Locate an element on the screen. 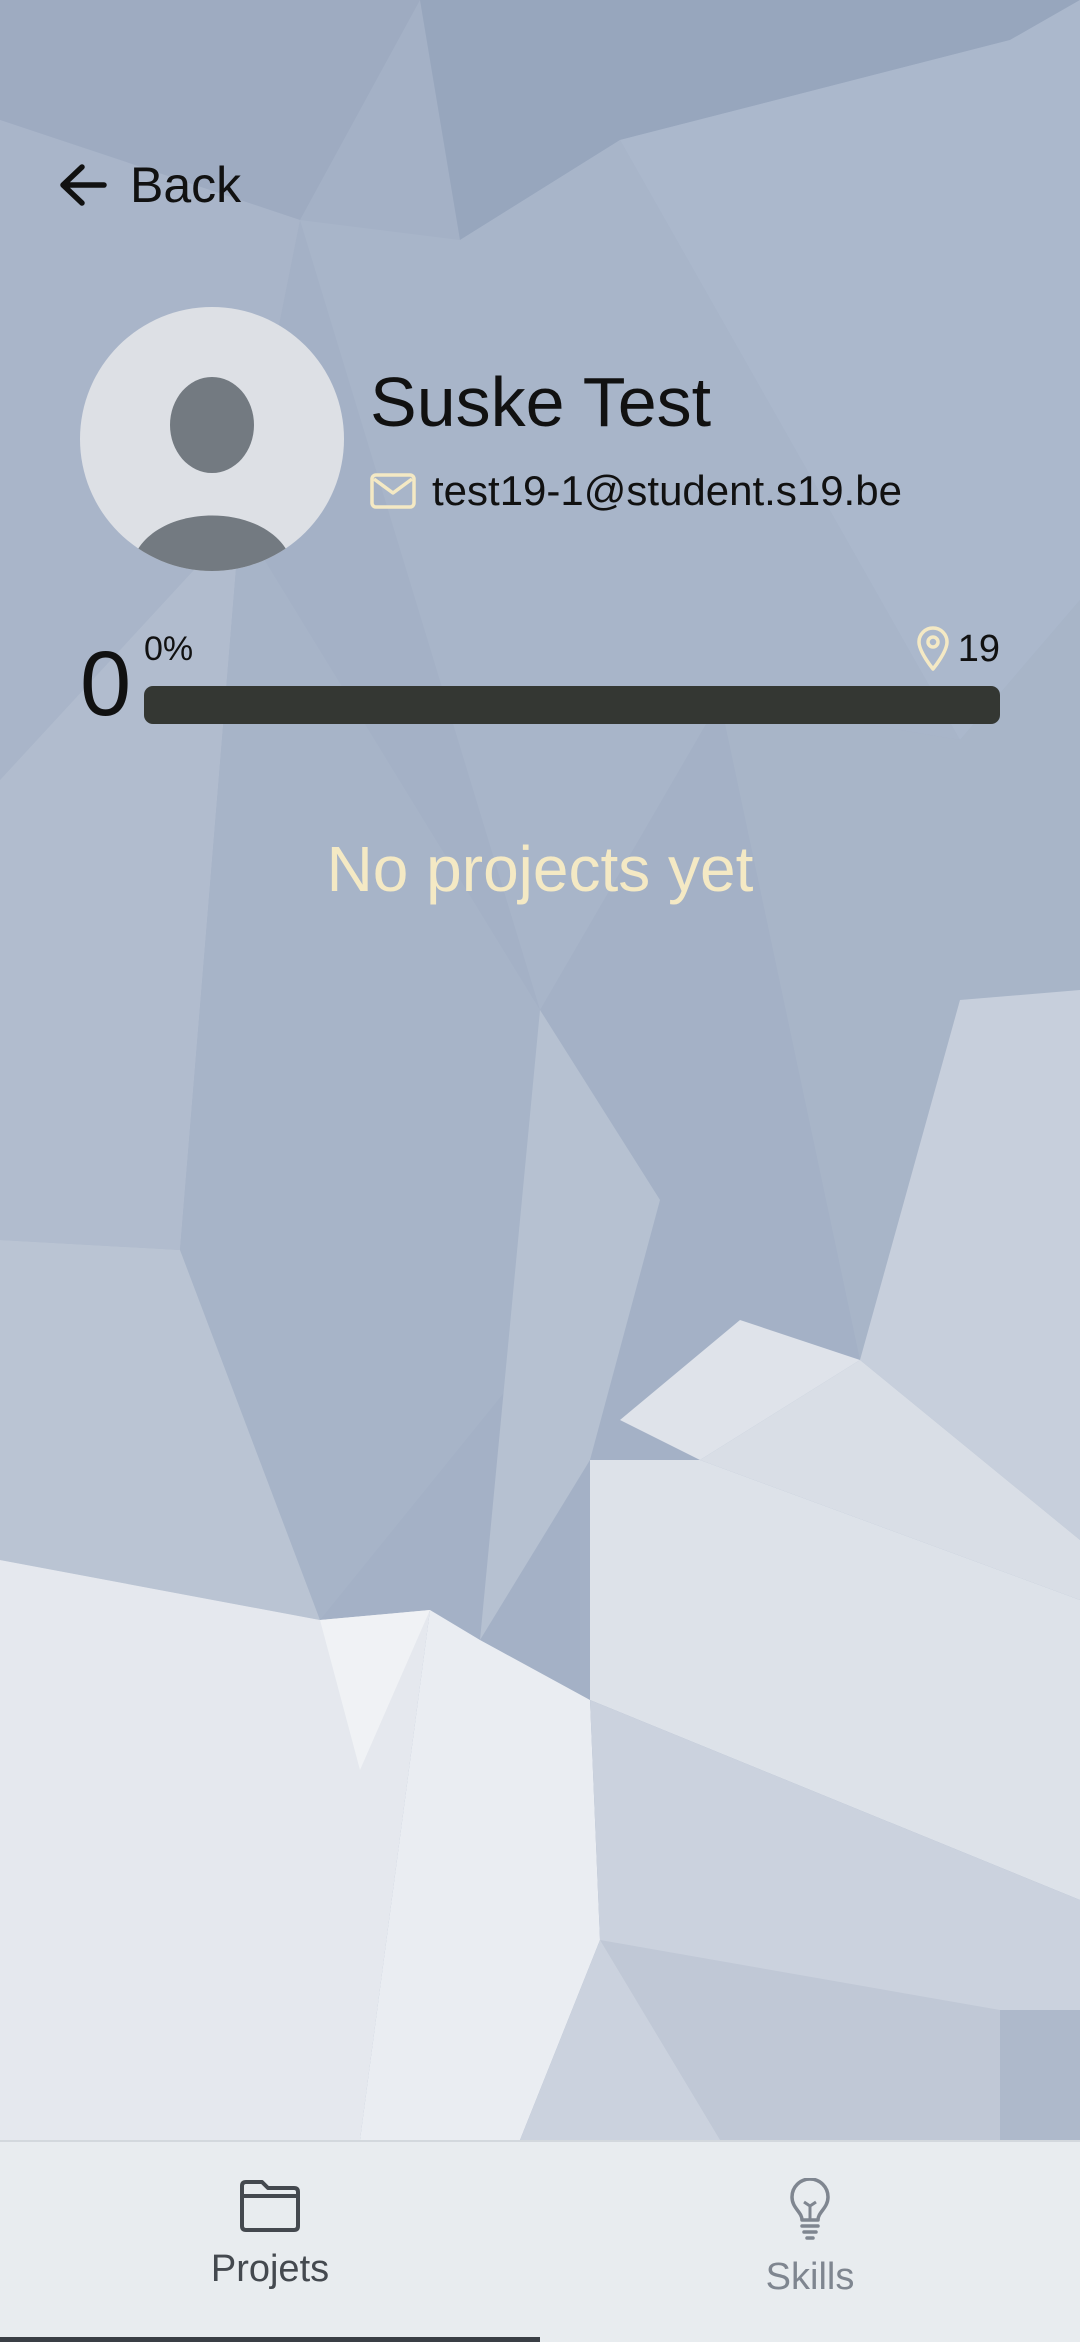 This screenshot has height=2342, width=1080. avatar is located at coordinates (212, 439).